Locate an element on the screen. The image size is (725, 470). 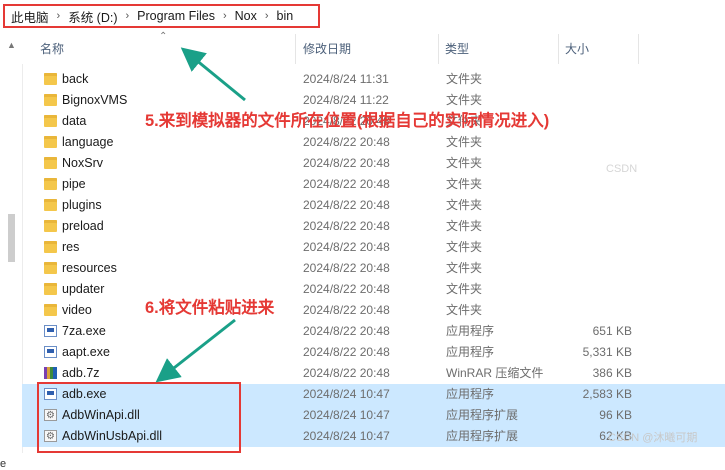
arrow-to-breadcrumb is located at coordinates (213, 74).